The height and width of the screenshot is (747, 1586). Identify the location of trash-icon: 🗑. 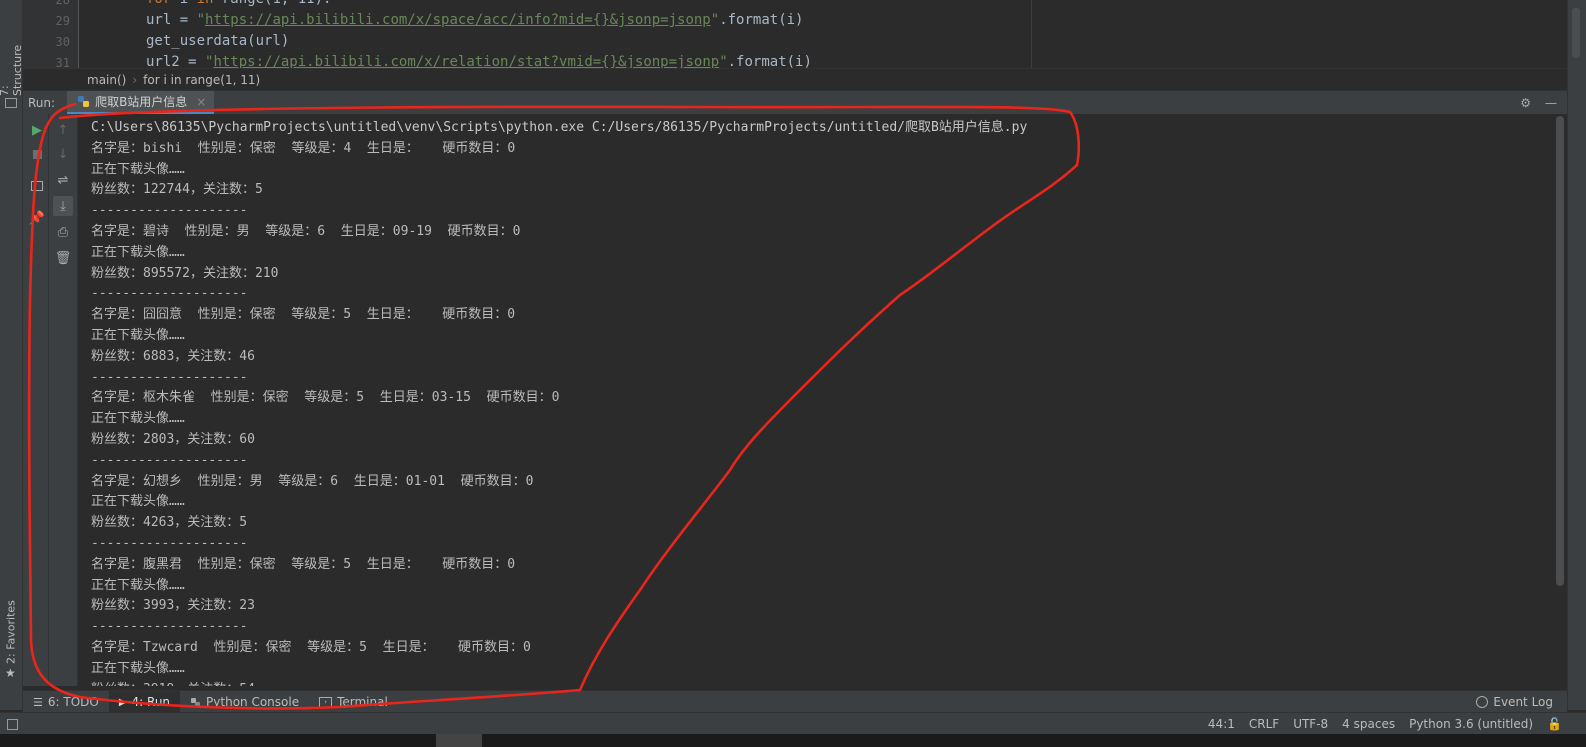
(63, 258).